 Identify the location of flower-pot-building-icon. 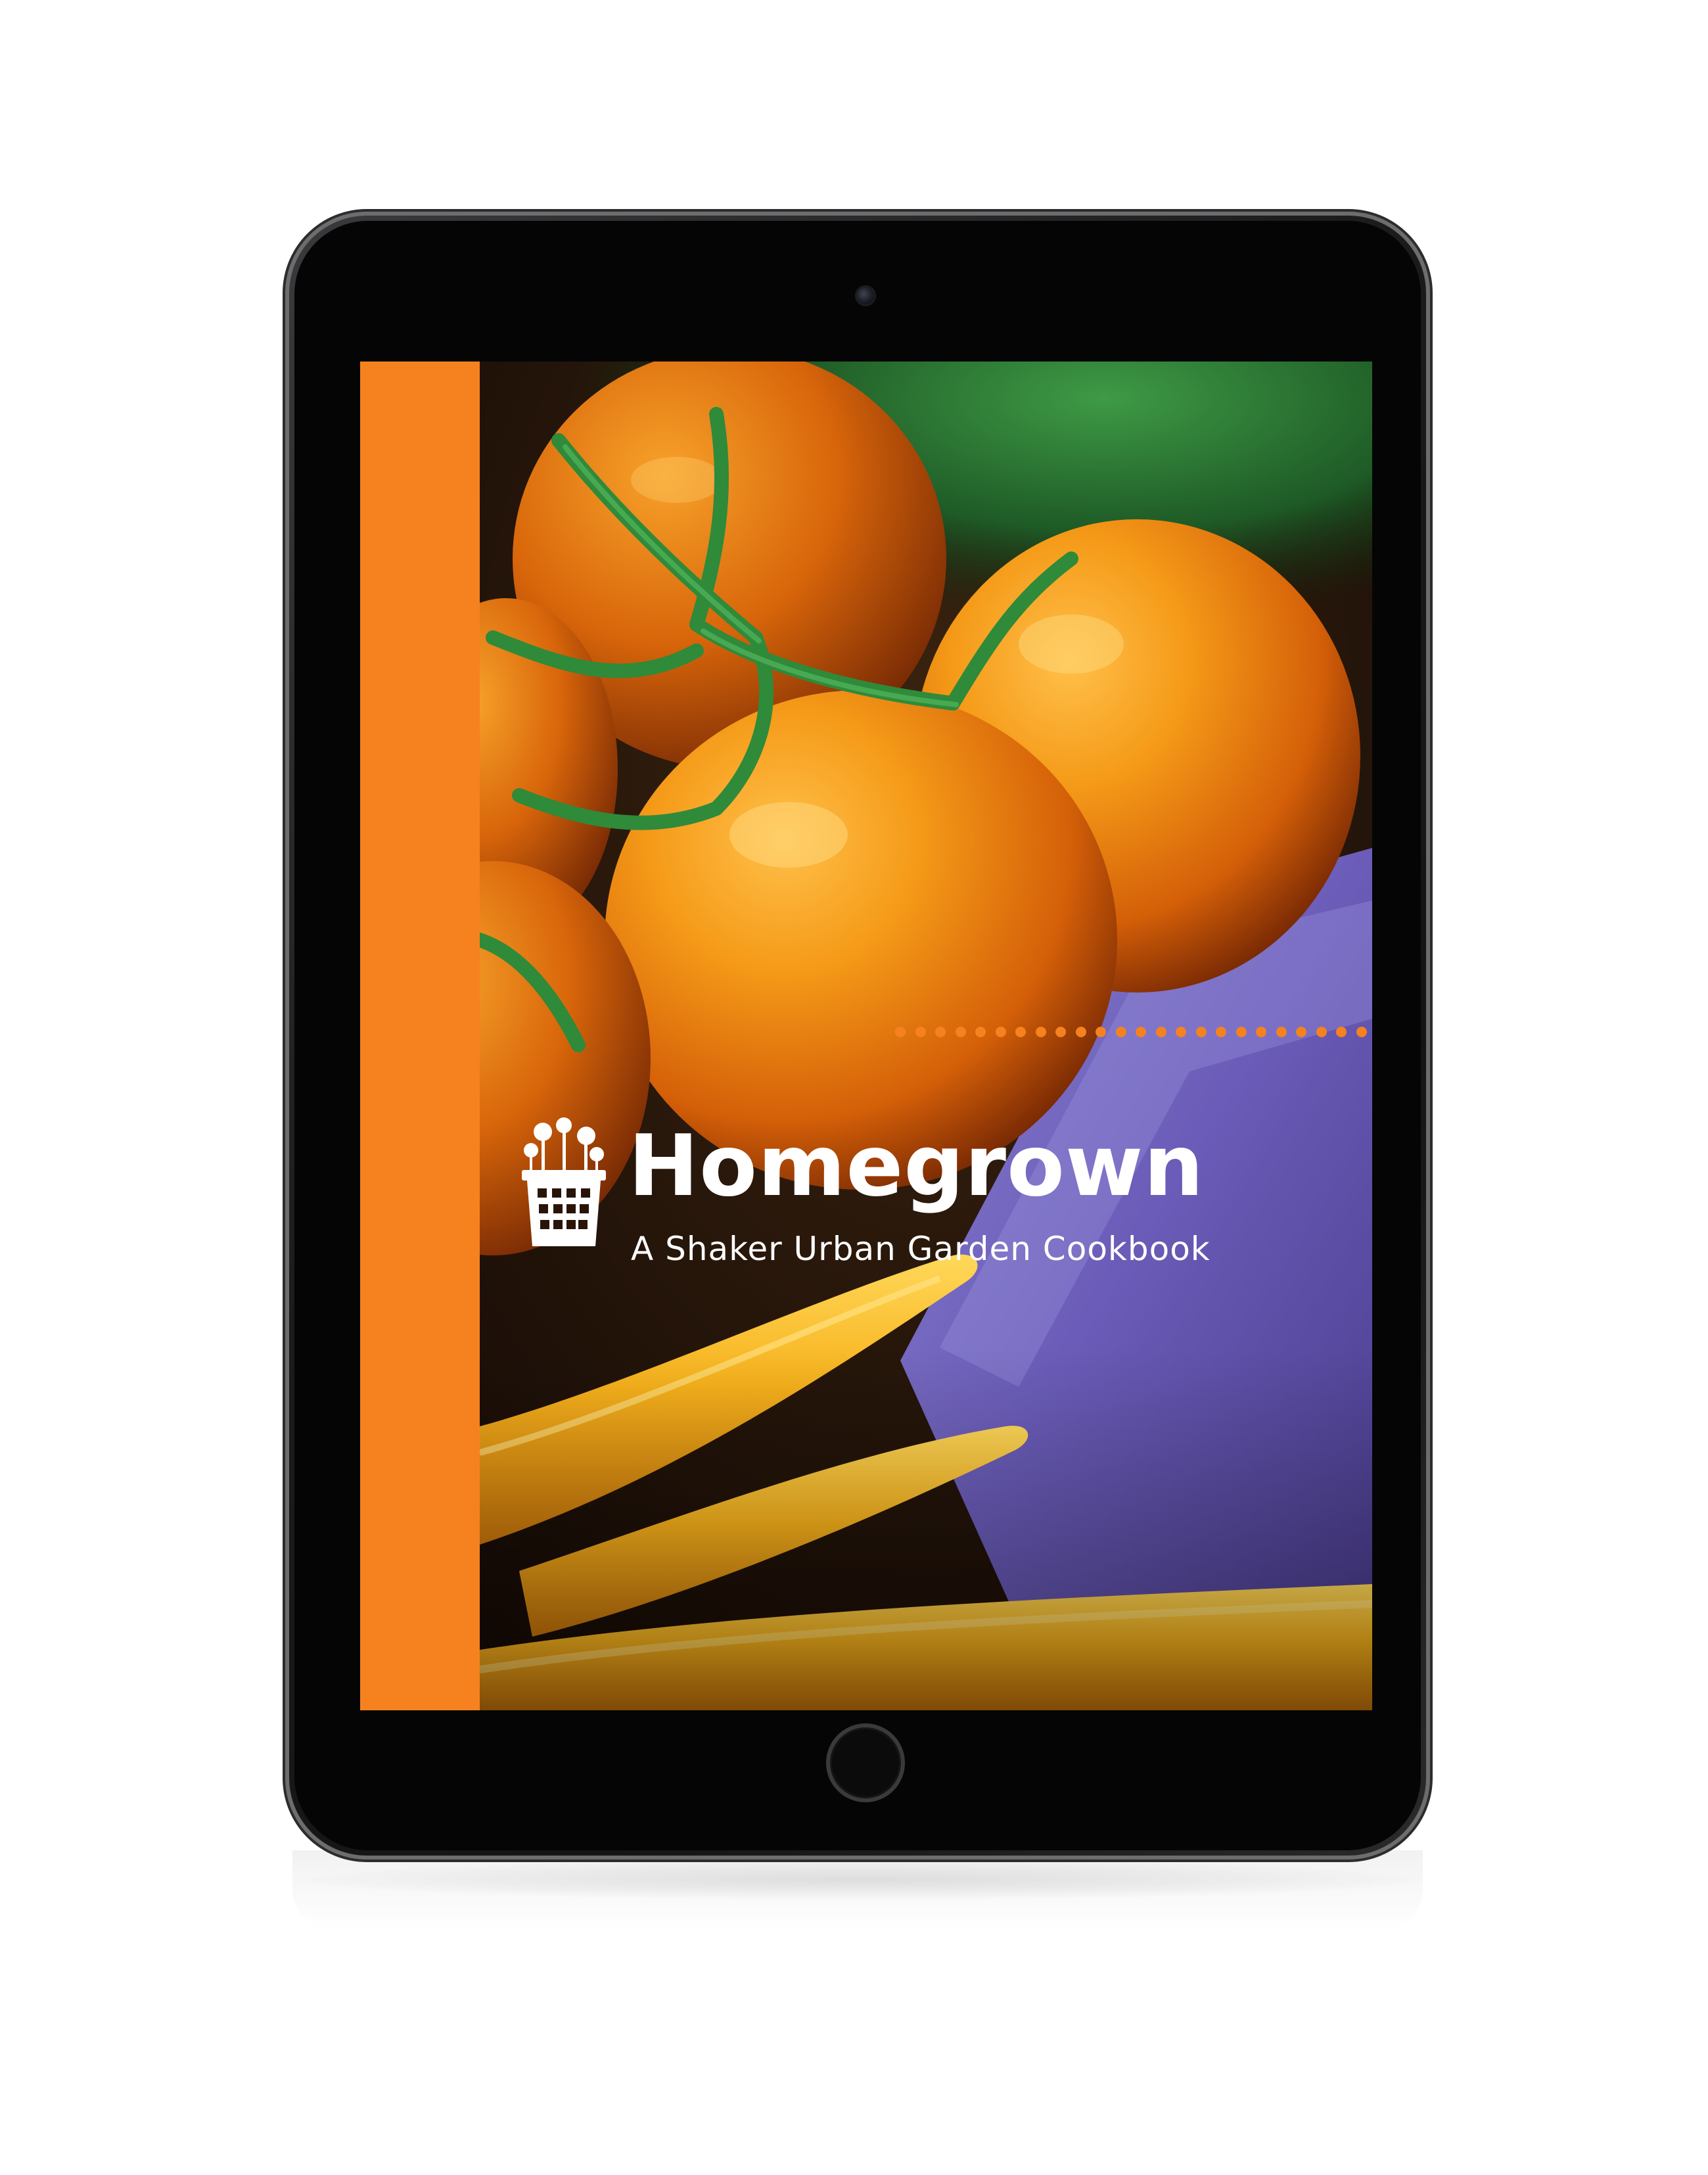
(564, 1181).